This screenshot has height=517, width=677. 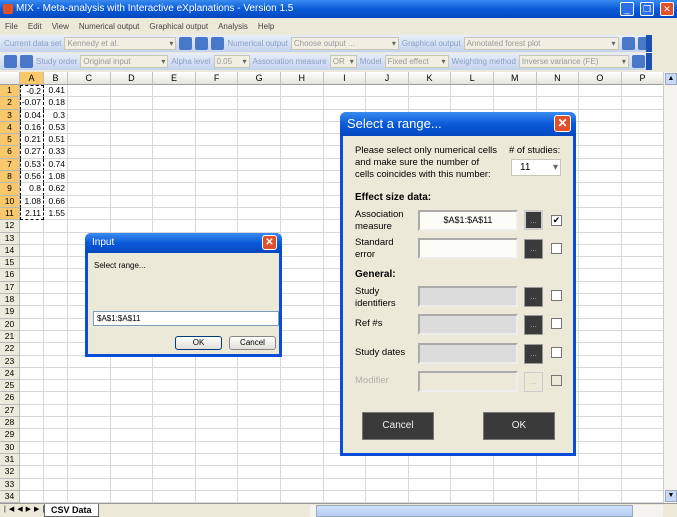 I want to click on cell-g8, so click(x=259, y=177).